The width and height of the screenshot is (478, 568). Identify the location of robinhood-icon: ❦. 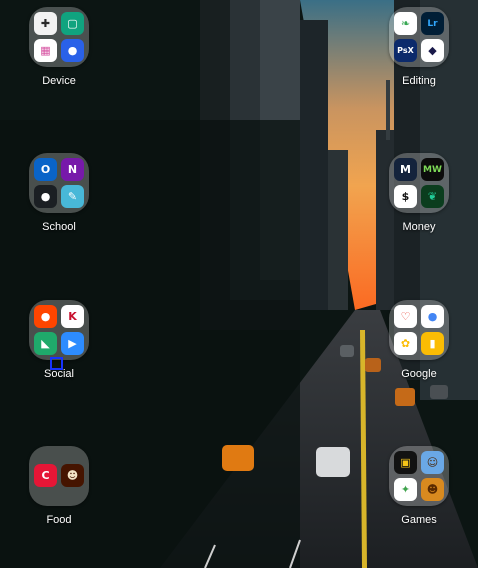
(432, 196).